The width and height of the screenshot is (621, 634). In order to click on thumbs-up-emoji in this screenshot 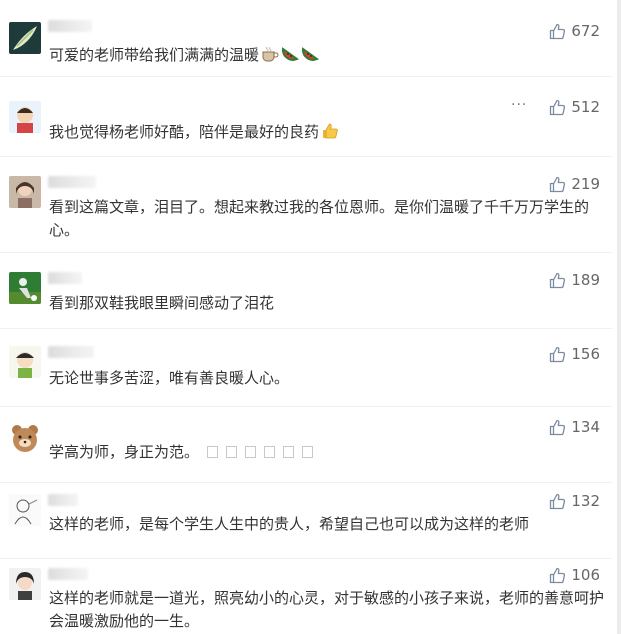, I will do `click(330, 134)`.